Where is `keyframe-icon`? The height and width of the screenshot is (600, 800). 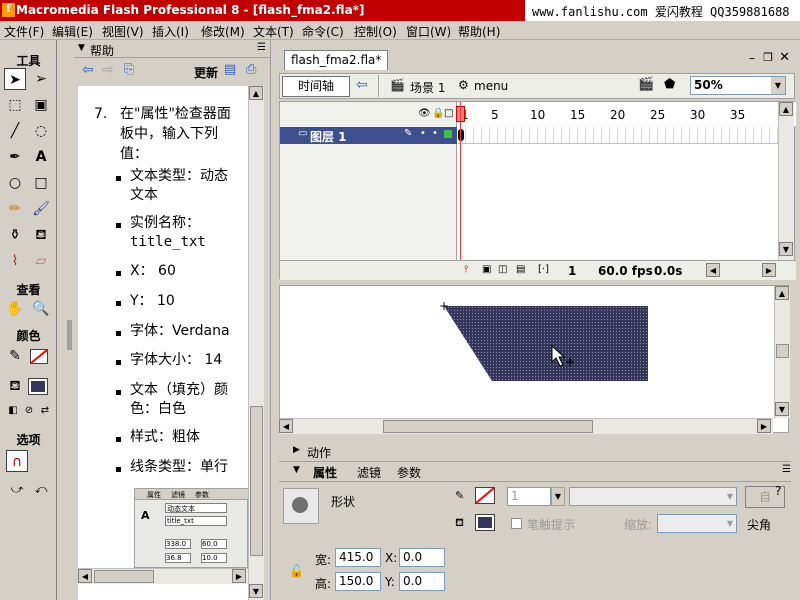
keyframe-icon is located at coordinates (461, 135).